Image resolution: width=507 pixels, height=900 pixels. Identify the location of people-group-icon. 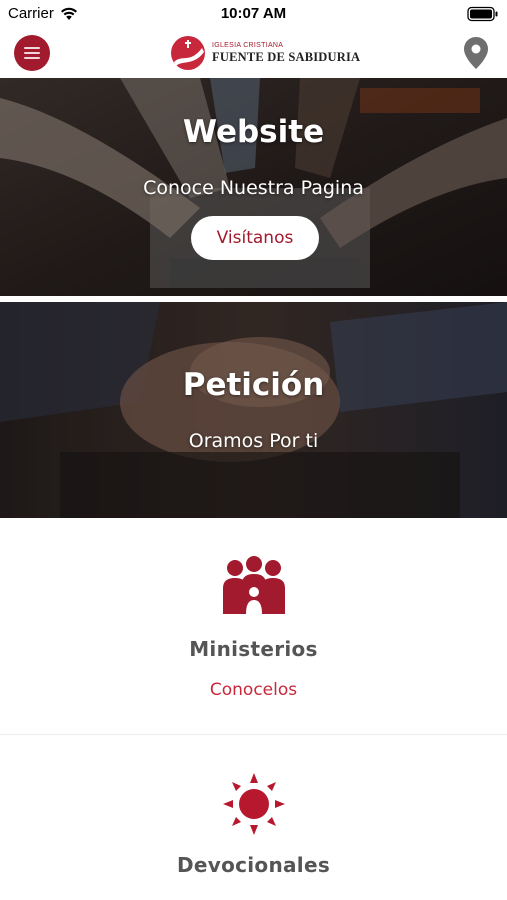
(253, 585).